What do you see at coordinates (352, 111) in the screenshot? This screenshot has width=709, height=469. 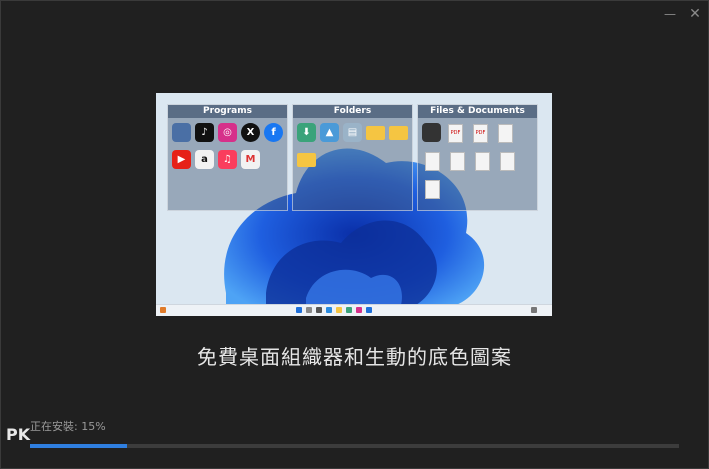 I see `fence-title-folders: Folders` at bounding box center [352, 111].